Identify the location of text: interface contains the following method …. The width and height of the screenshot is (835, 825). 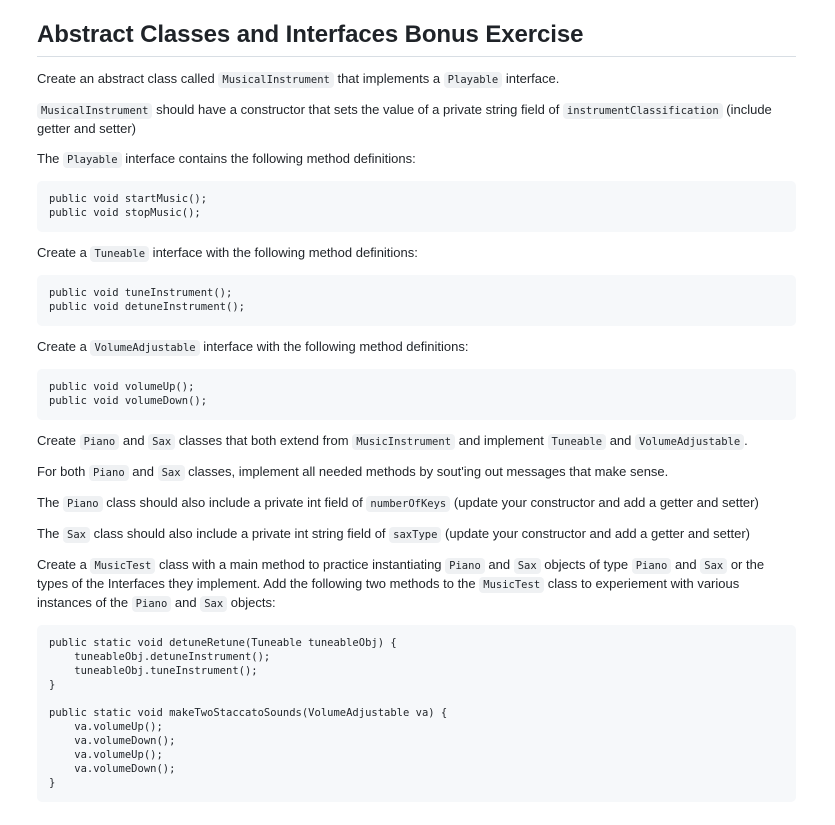
(268, 158).